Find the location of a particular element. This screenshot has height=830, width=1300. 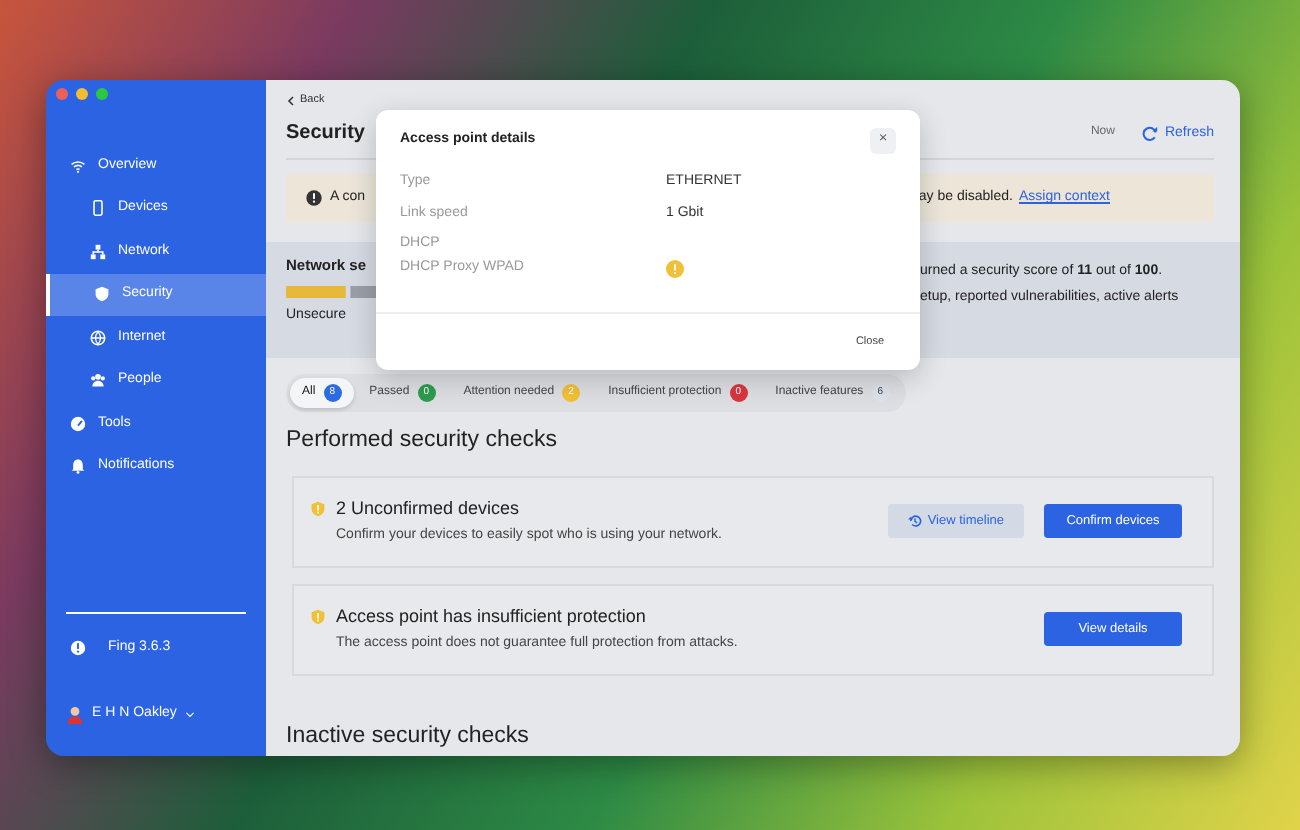

check-title: 2 Unconfirmed devices is located at coordinates (429, 508).